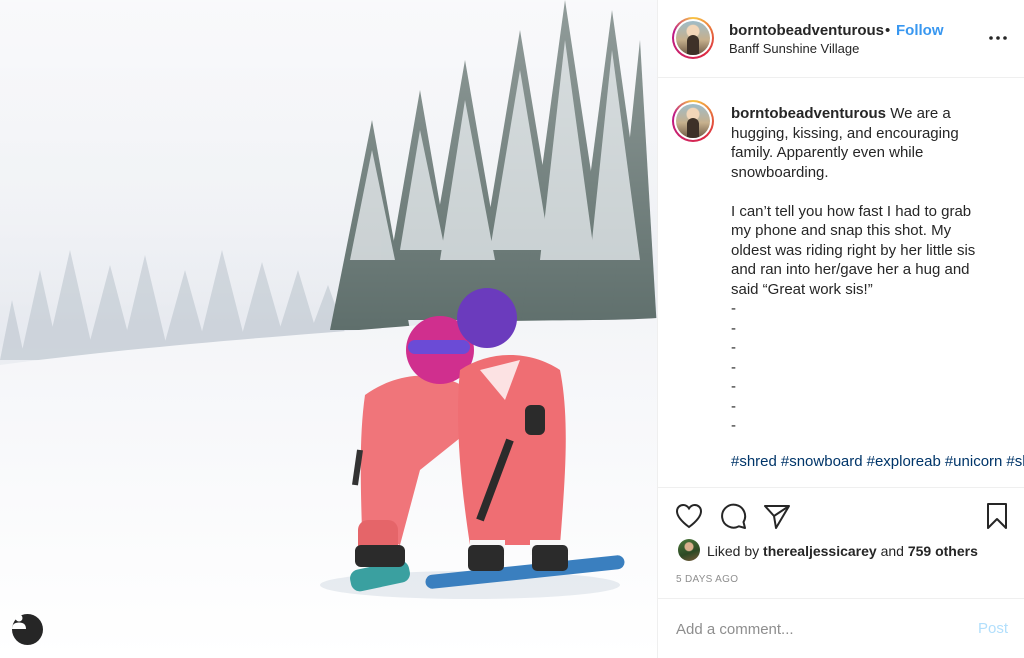 This screenshot has width=1024, height=658. I want to click on bookmark-icon, so click(997, 516).